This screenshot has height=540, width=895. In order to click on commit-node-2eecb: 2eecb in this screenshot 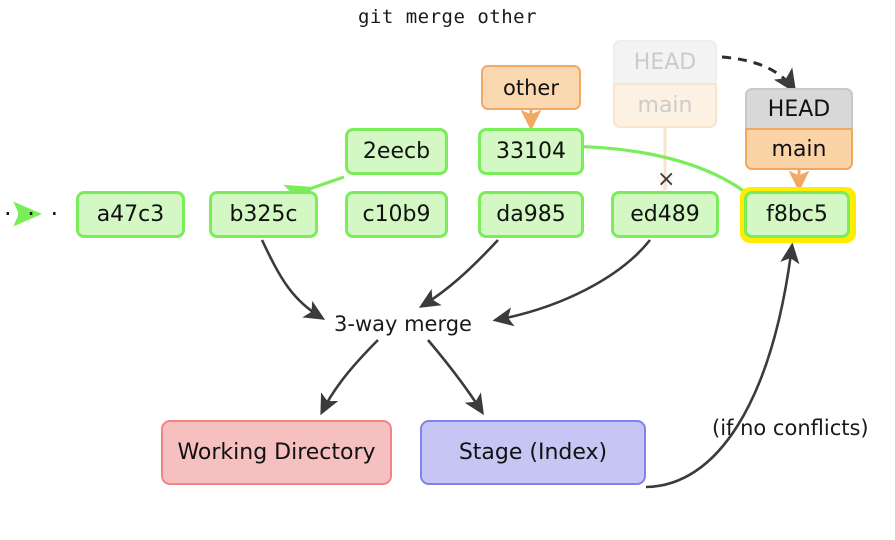, I will do `click(396, 151)`.